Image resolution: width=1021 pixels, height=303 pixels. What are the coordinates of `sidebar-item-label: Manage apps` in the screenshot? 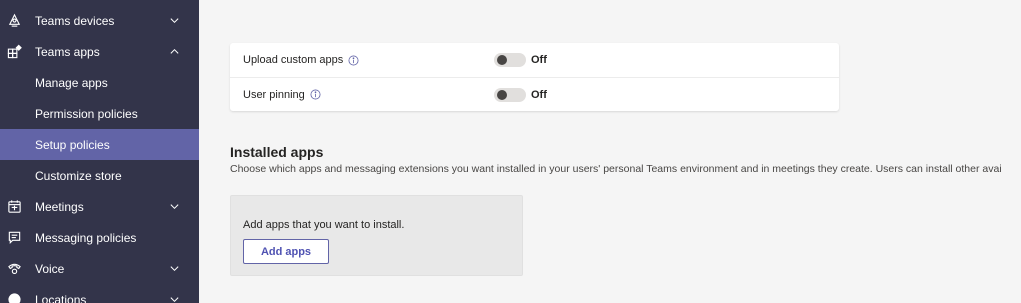 It's located at (71, 82).